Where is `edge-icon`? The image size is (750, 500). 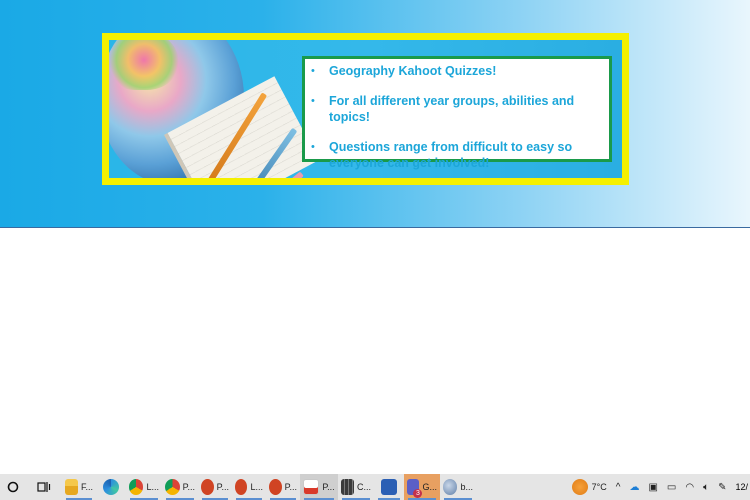 edge-icon is located at coordinates (111, 487).